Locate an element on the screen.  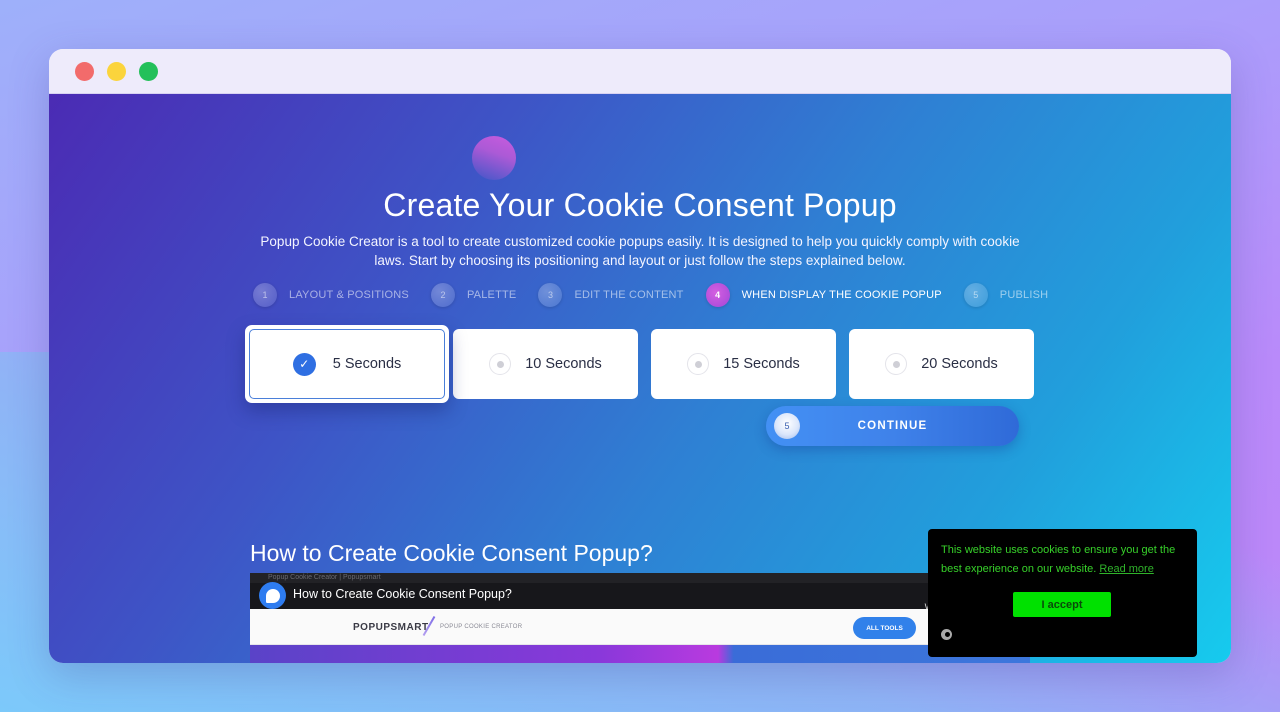
step-number: 2 is located at coordinates (442, 295).